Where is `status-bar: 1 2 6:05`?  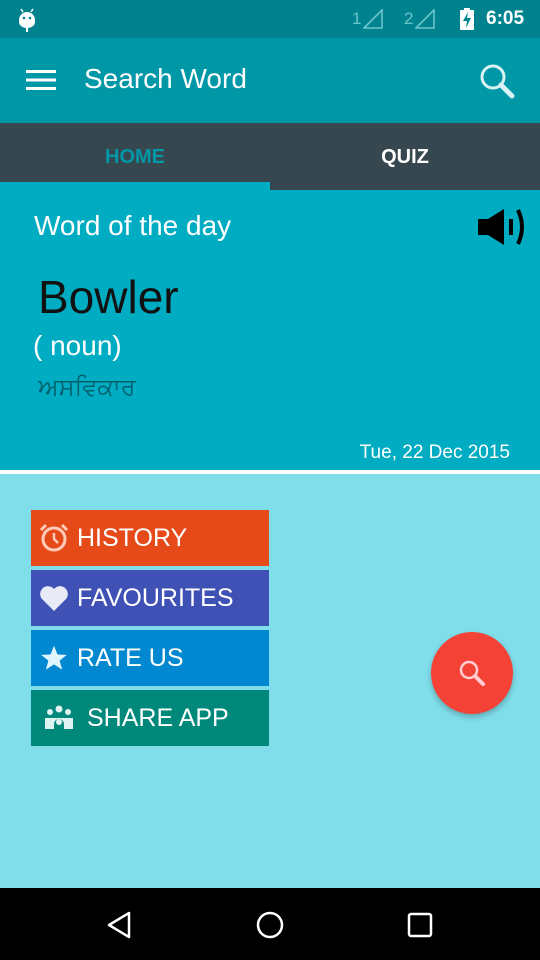 status-bar: 1 2 6:05 is located at coordinates (270, 19).